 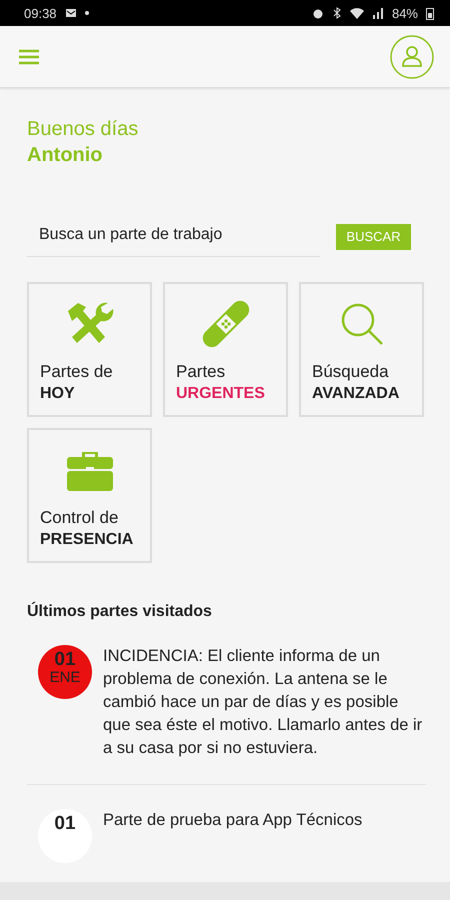 I want to click on menu-tile: Control de PRESENCIA, so click(x=89, y=495).